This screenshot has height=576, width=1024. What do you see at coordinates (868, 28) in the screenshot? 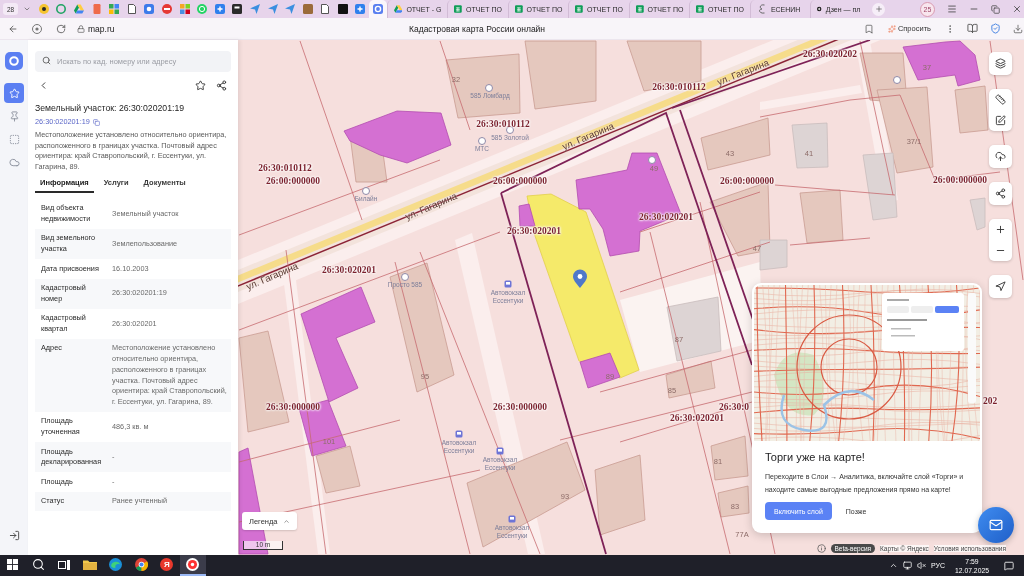
I see `bookmark-icon` at bounding box center [868, 28].